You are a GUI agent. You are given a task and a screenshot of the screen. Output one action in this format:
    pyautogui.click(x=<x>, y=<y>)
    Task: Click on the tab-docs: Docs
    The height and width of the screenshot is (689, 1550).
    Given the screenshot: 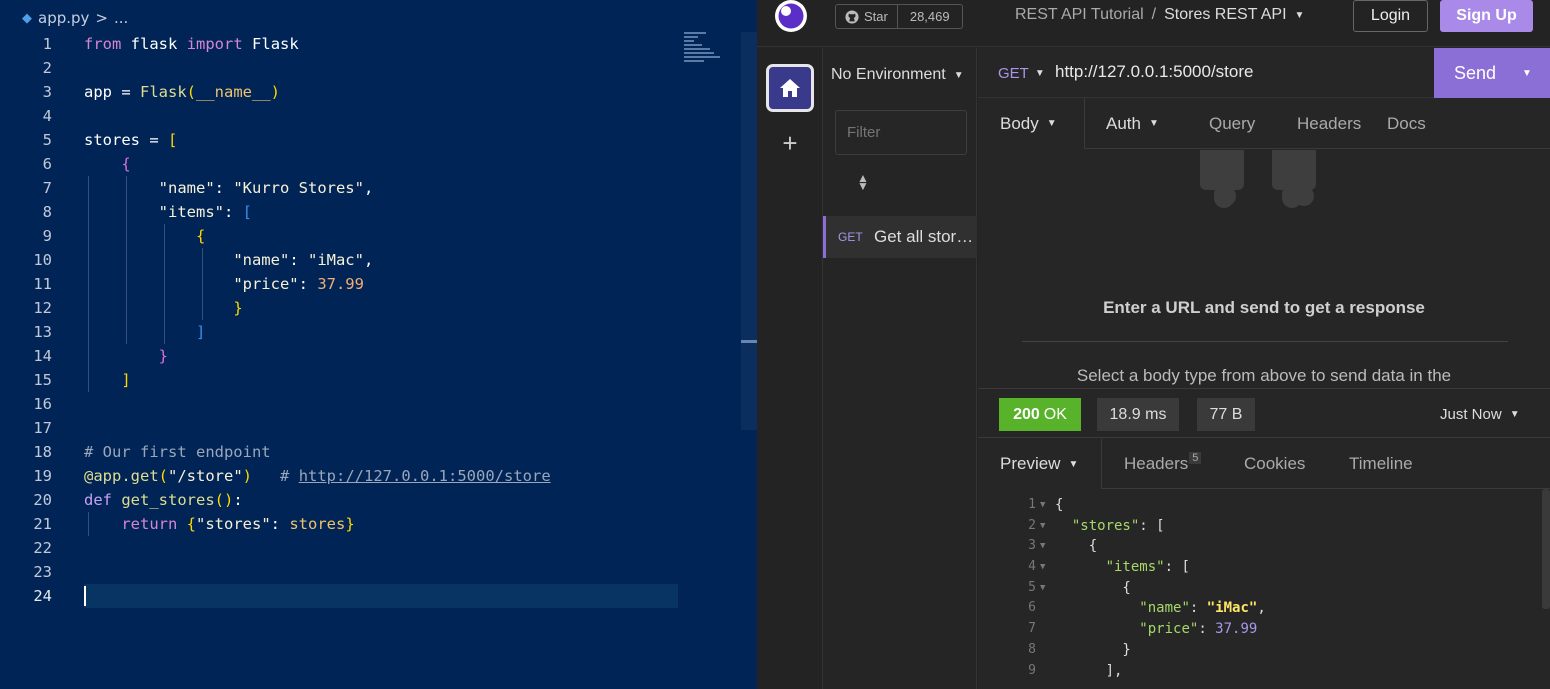 What is the action you would take?
    pyautogui.click(x=1411, y=123)
    